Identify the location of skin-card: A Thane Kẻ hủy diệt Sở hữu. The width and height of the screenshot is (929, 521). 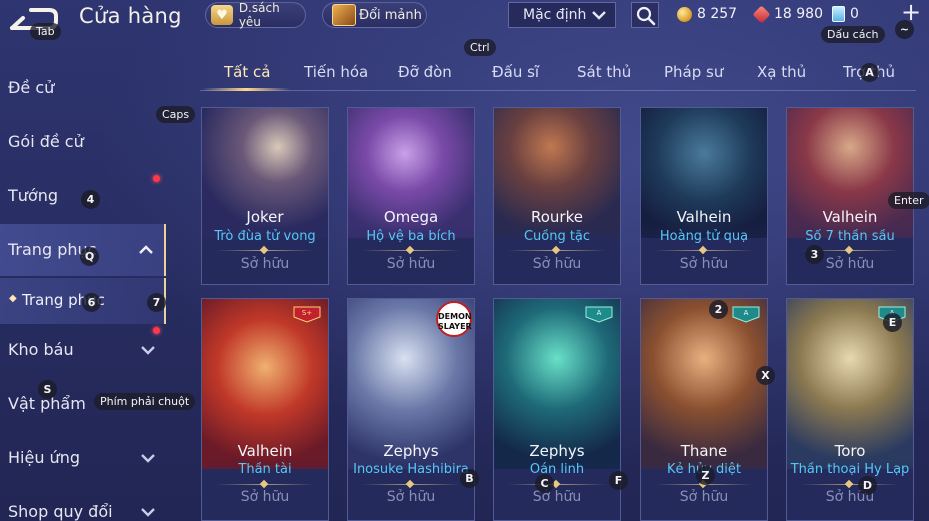
(704, 409).